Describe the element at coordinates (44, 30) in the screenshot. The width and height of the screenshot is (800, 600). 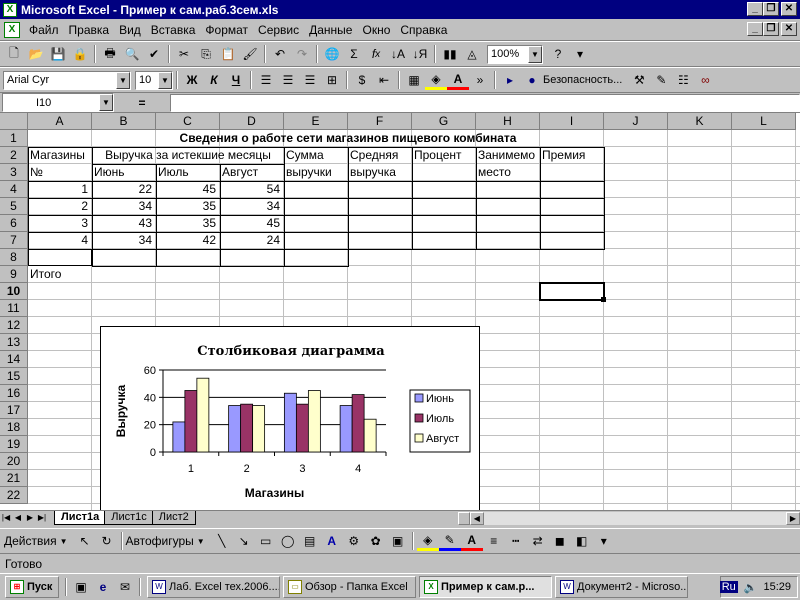
I see `menu-file: Файл` at that location.